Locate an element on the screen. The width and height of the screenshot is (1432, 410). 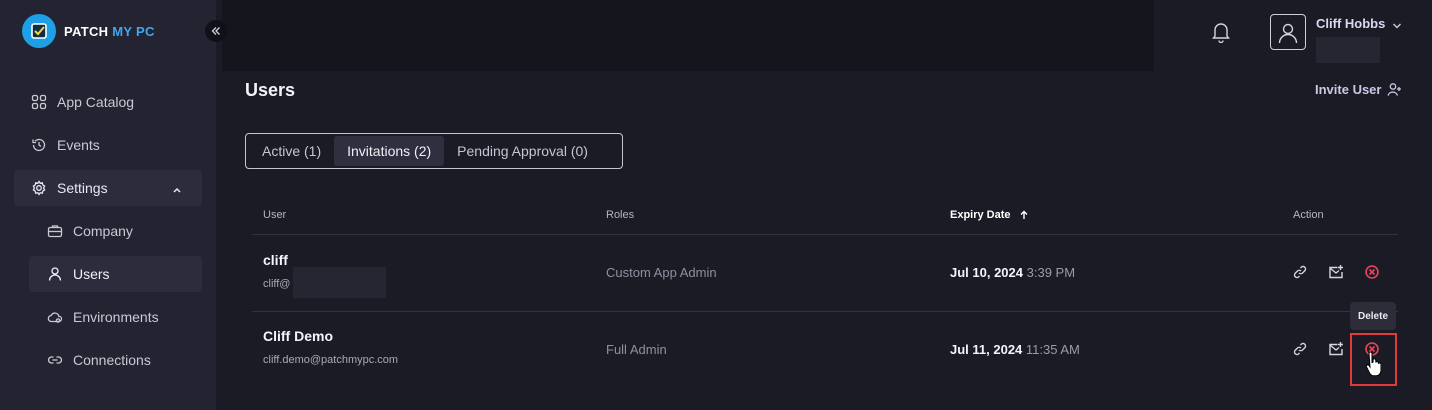
sidebar-item-connections: Connections is located at coordinates (115, 360).